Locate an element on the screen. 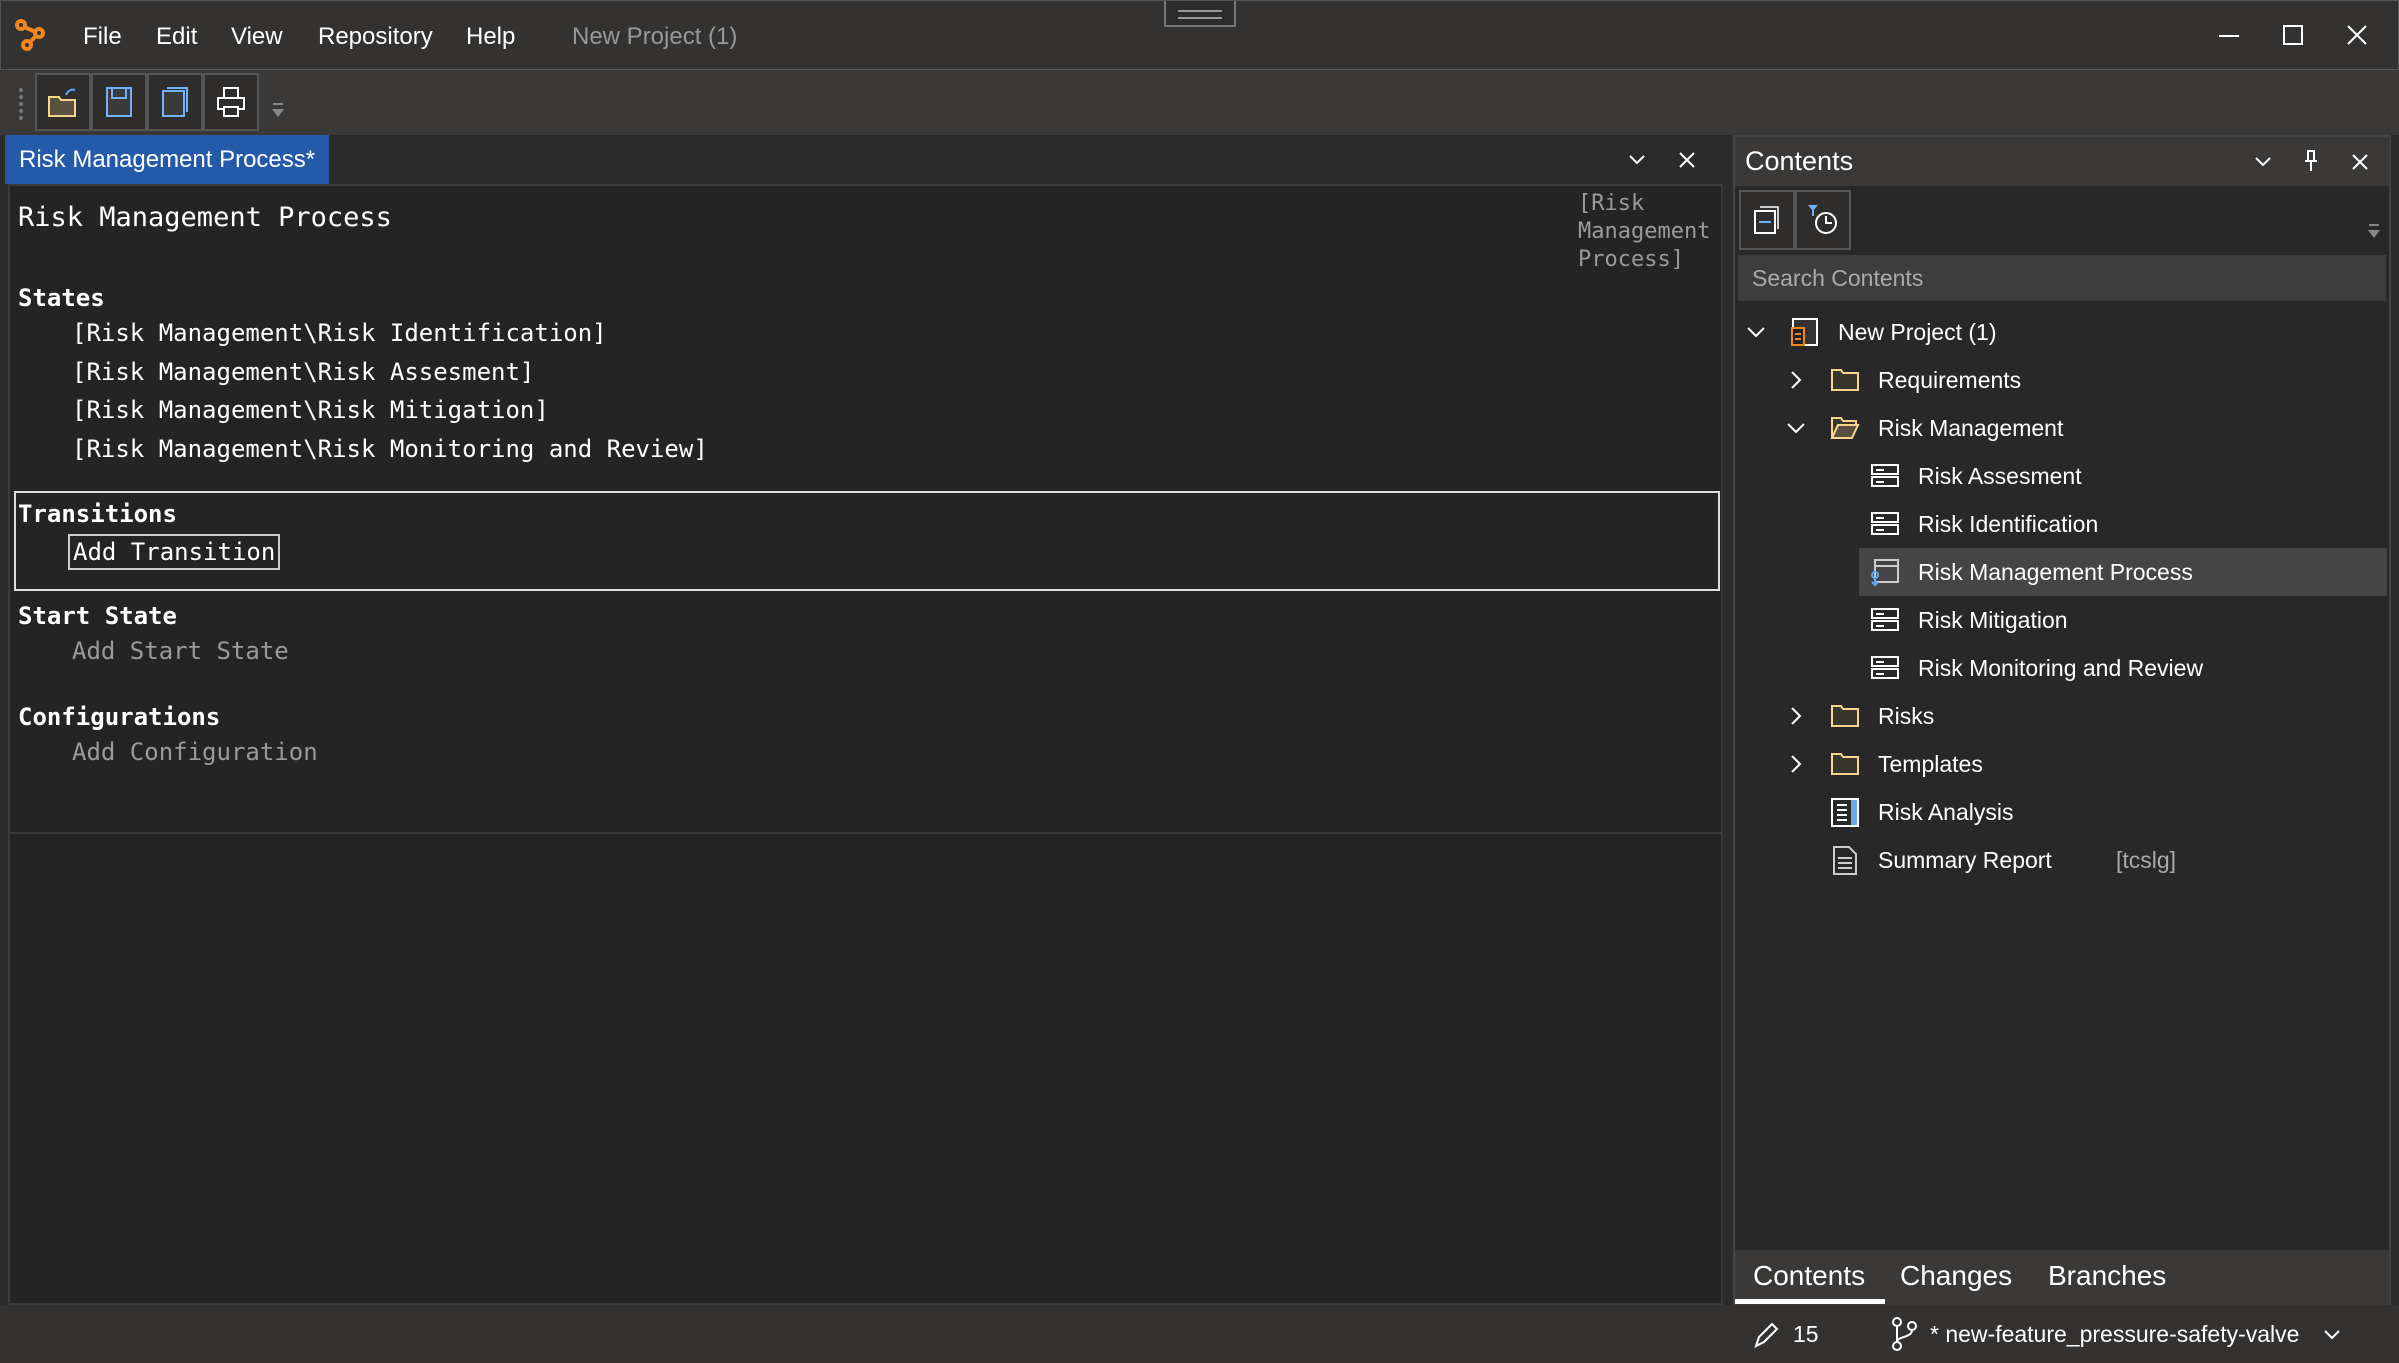  maximize-icon is located at coordinates (2293, 35).